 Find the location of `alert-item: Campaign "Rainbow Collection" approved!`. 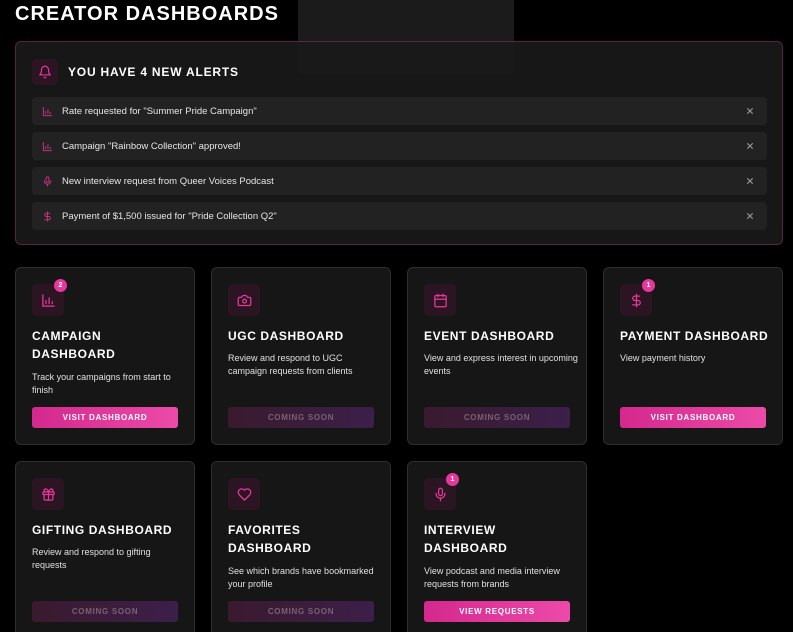

alert-item: Campaign "Rainbow Collection" approved! is located at coordinates (399, 146).